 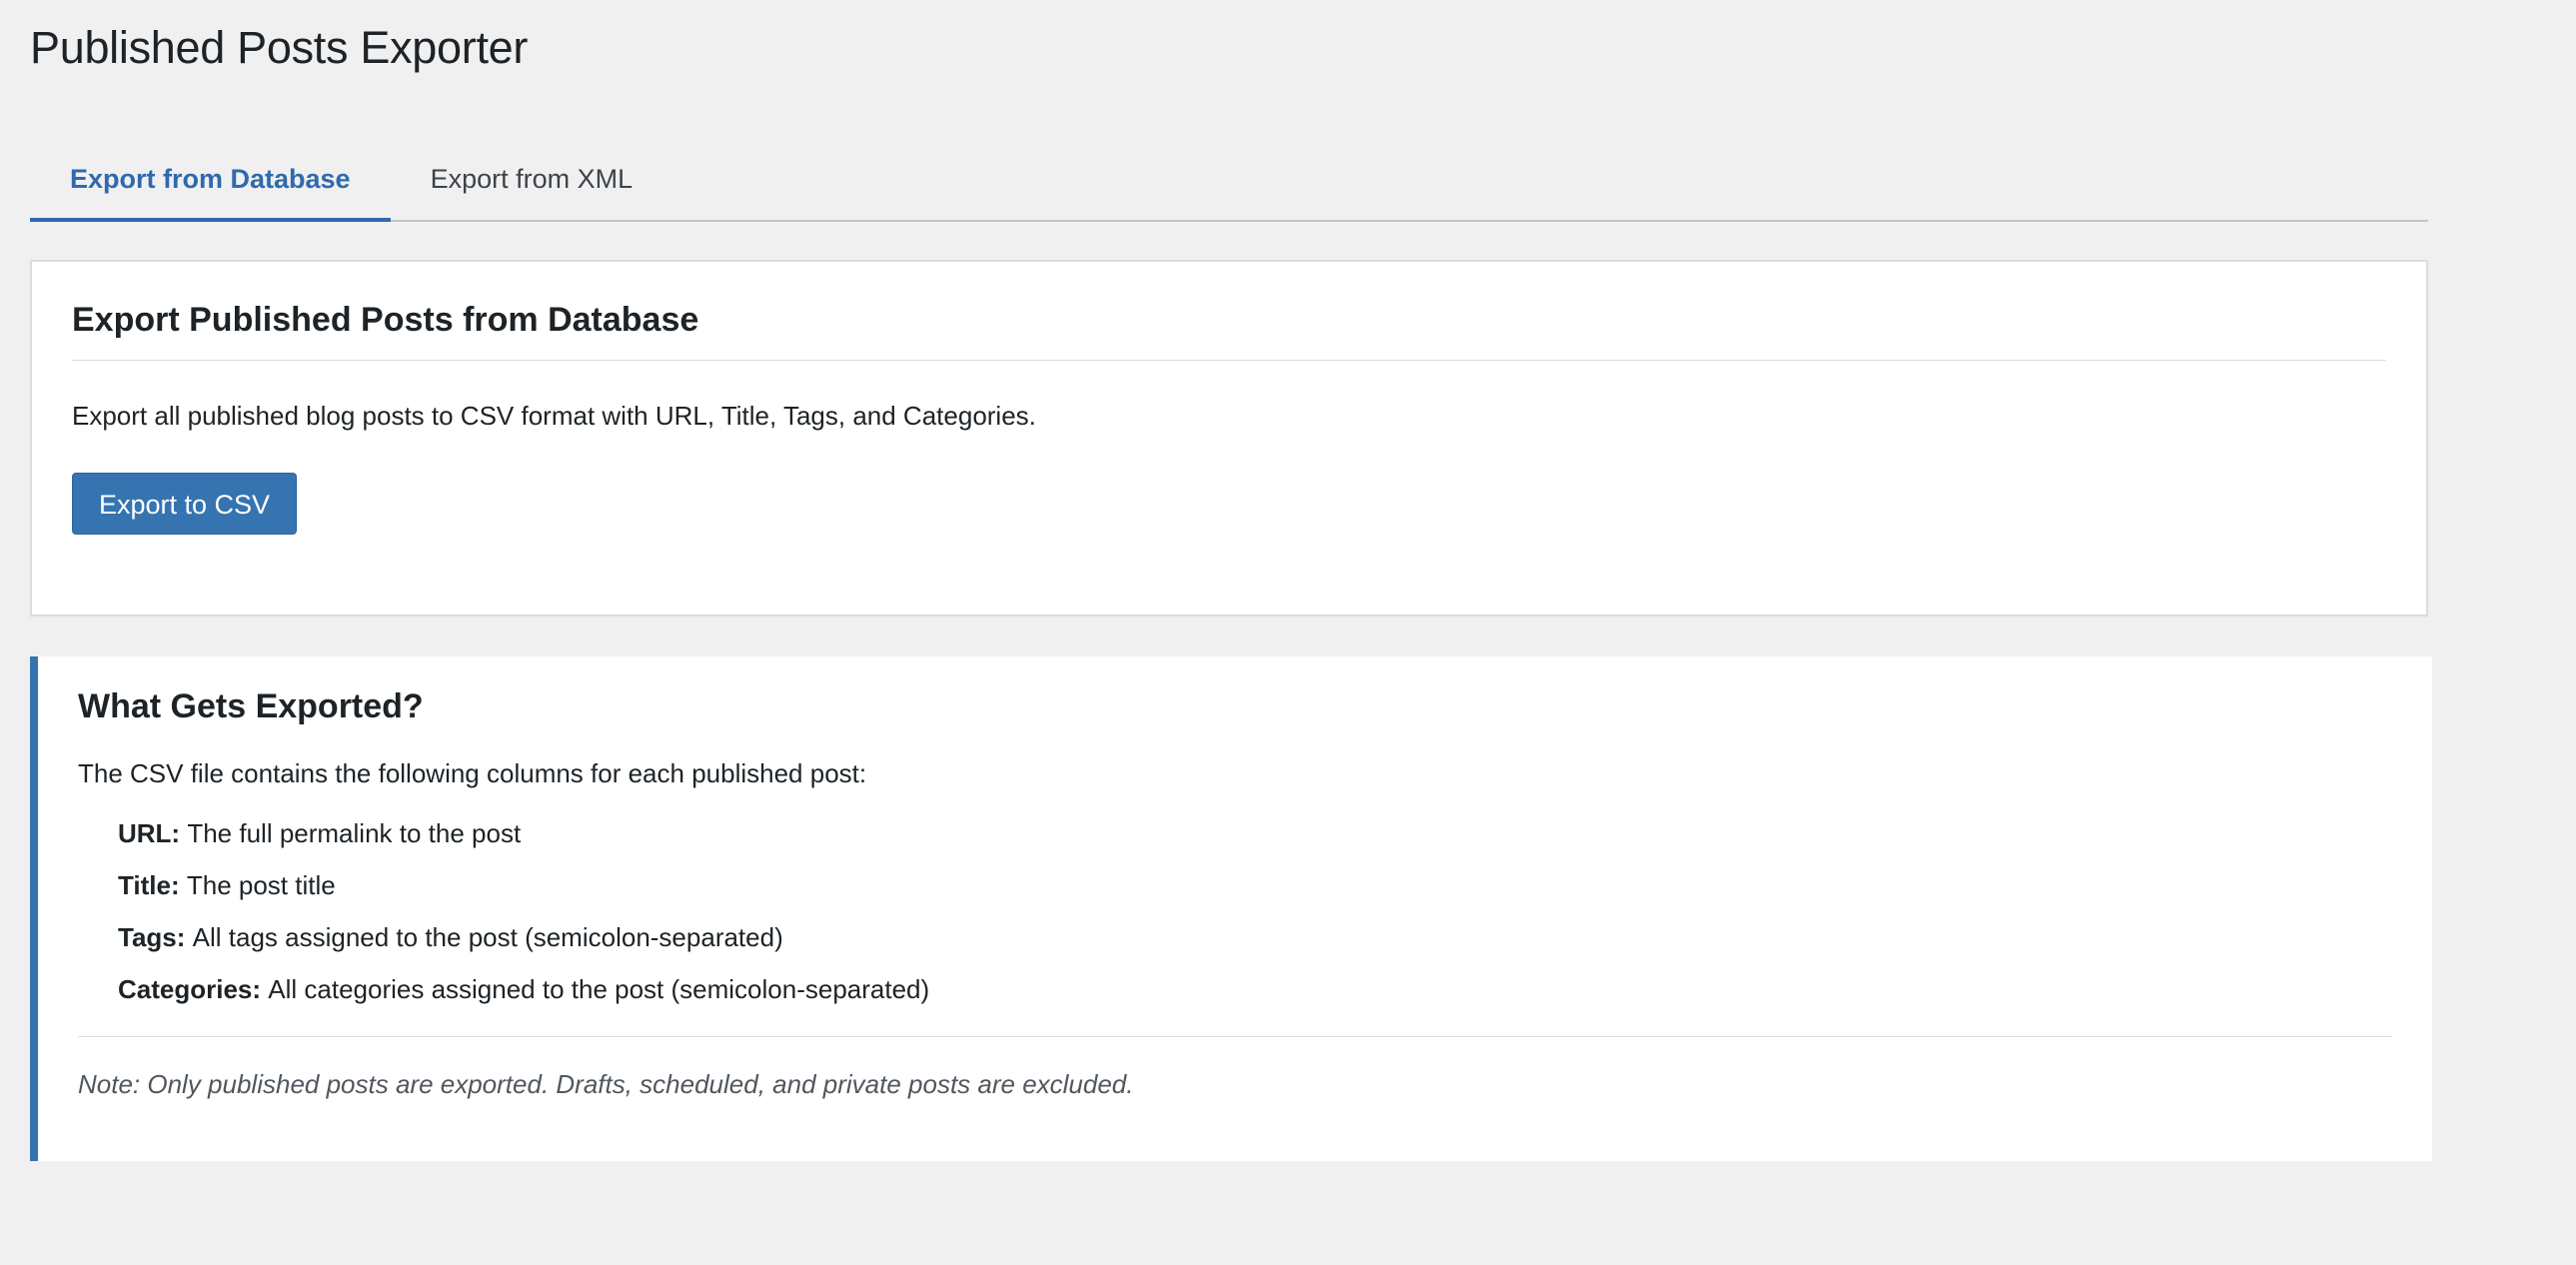 What do you see at coordinates (155, 937) in the screenshot?
I see `column-name: Tags:` at bounding box center [155, 937].